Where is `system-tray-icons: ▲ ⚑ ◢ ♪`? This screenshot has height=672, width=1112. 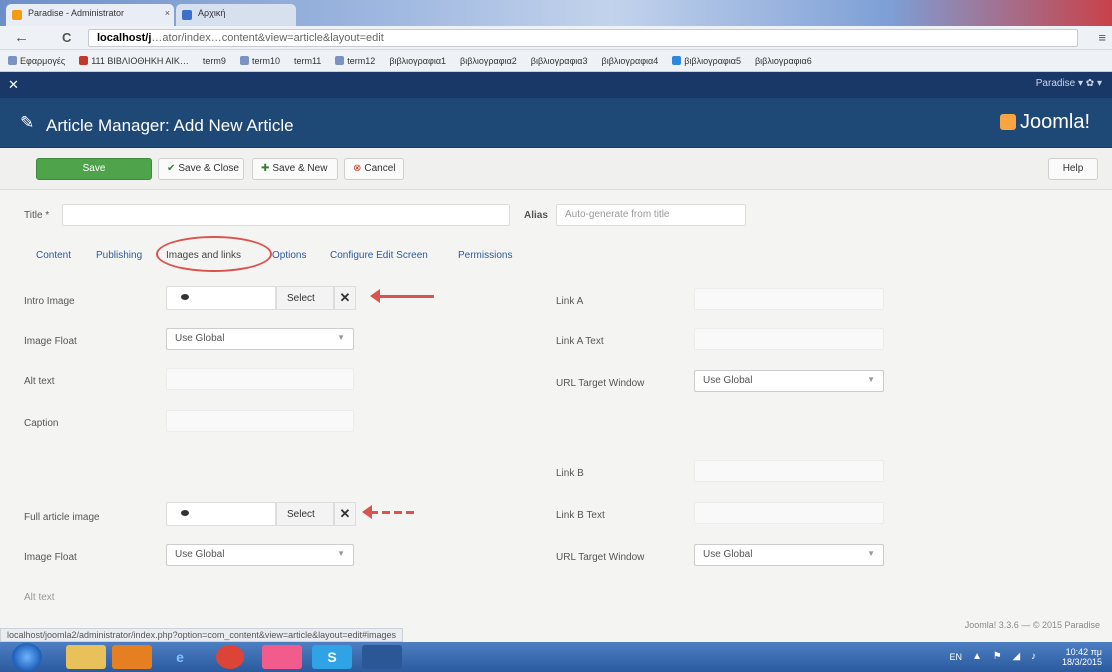 system-tray-icons: ▲ ⚑ ◢ ♪ is located at coordinates (1006, 656).